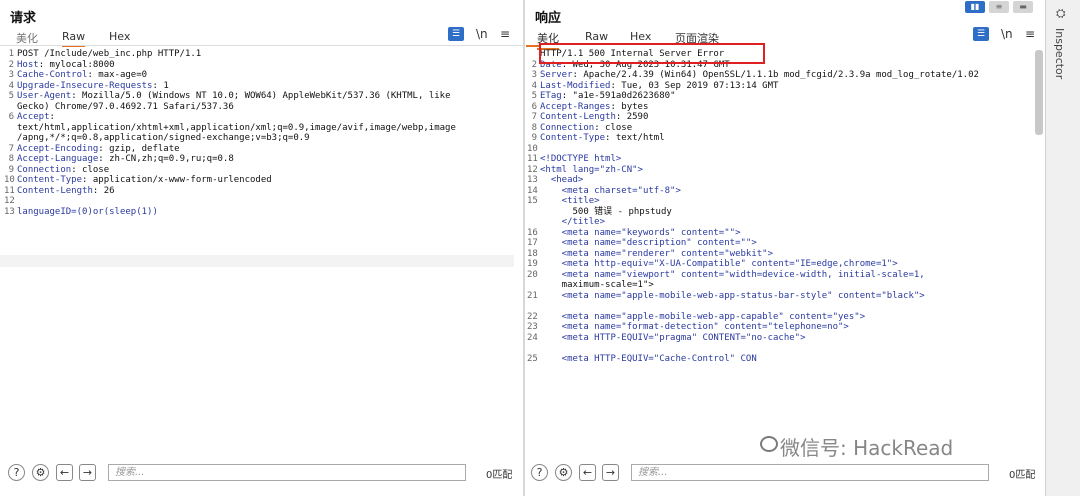  Describe the element at coordinates (1061, 13) in the screenshot. I see `inspector-toggle-icon: ⛭` at that location.